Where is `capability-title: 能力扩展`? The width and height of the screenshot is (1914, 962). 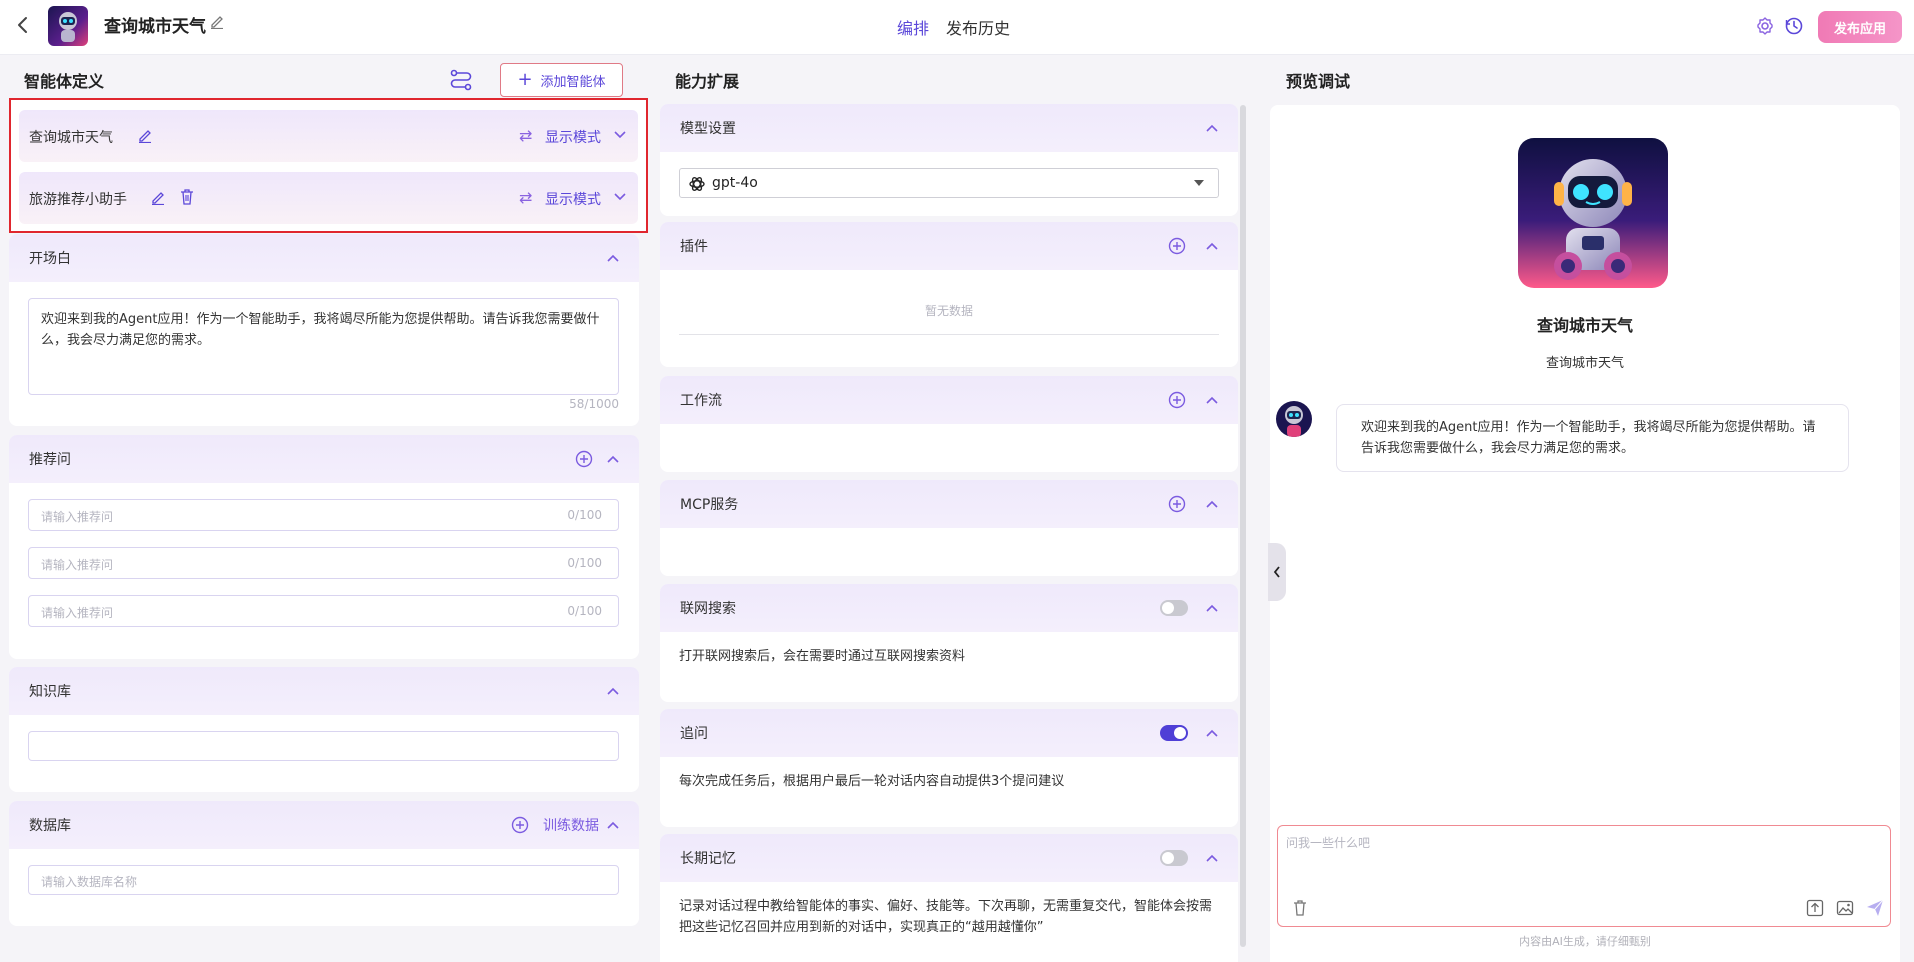 capability-title: 能力扩展 is located at coordinates (707, 81).